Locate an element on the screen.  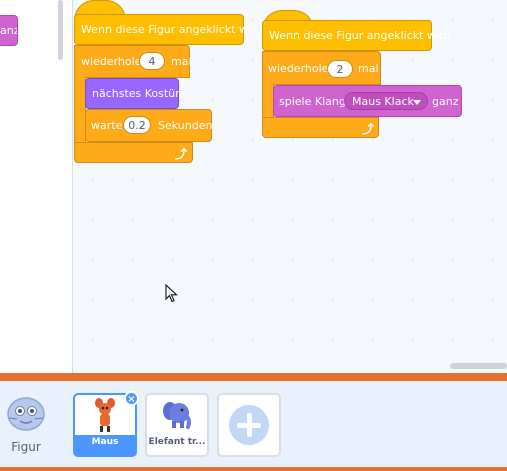
elephant-character-icon is located at coordinates (177, 415).